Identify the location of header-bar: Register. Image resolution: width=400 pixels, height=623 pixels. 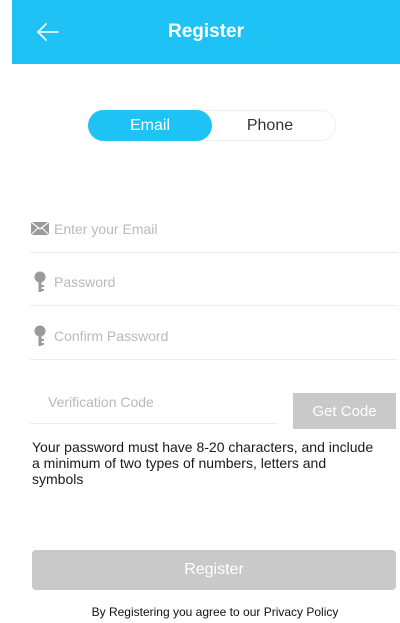
(206, 32).